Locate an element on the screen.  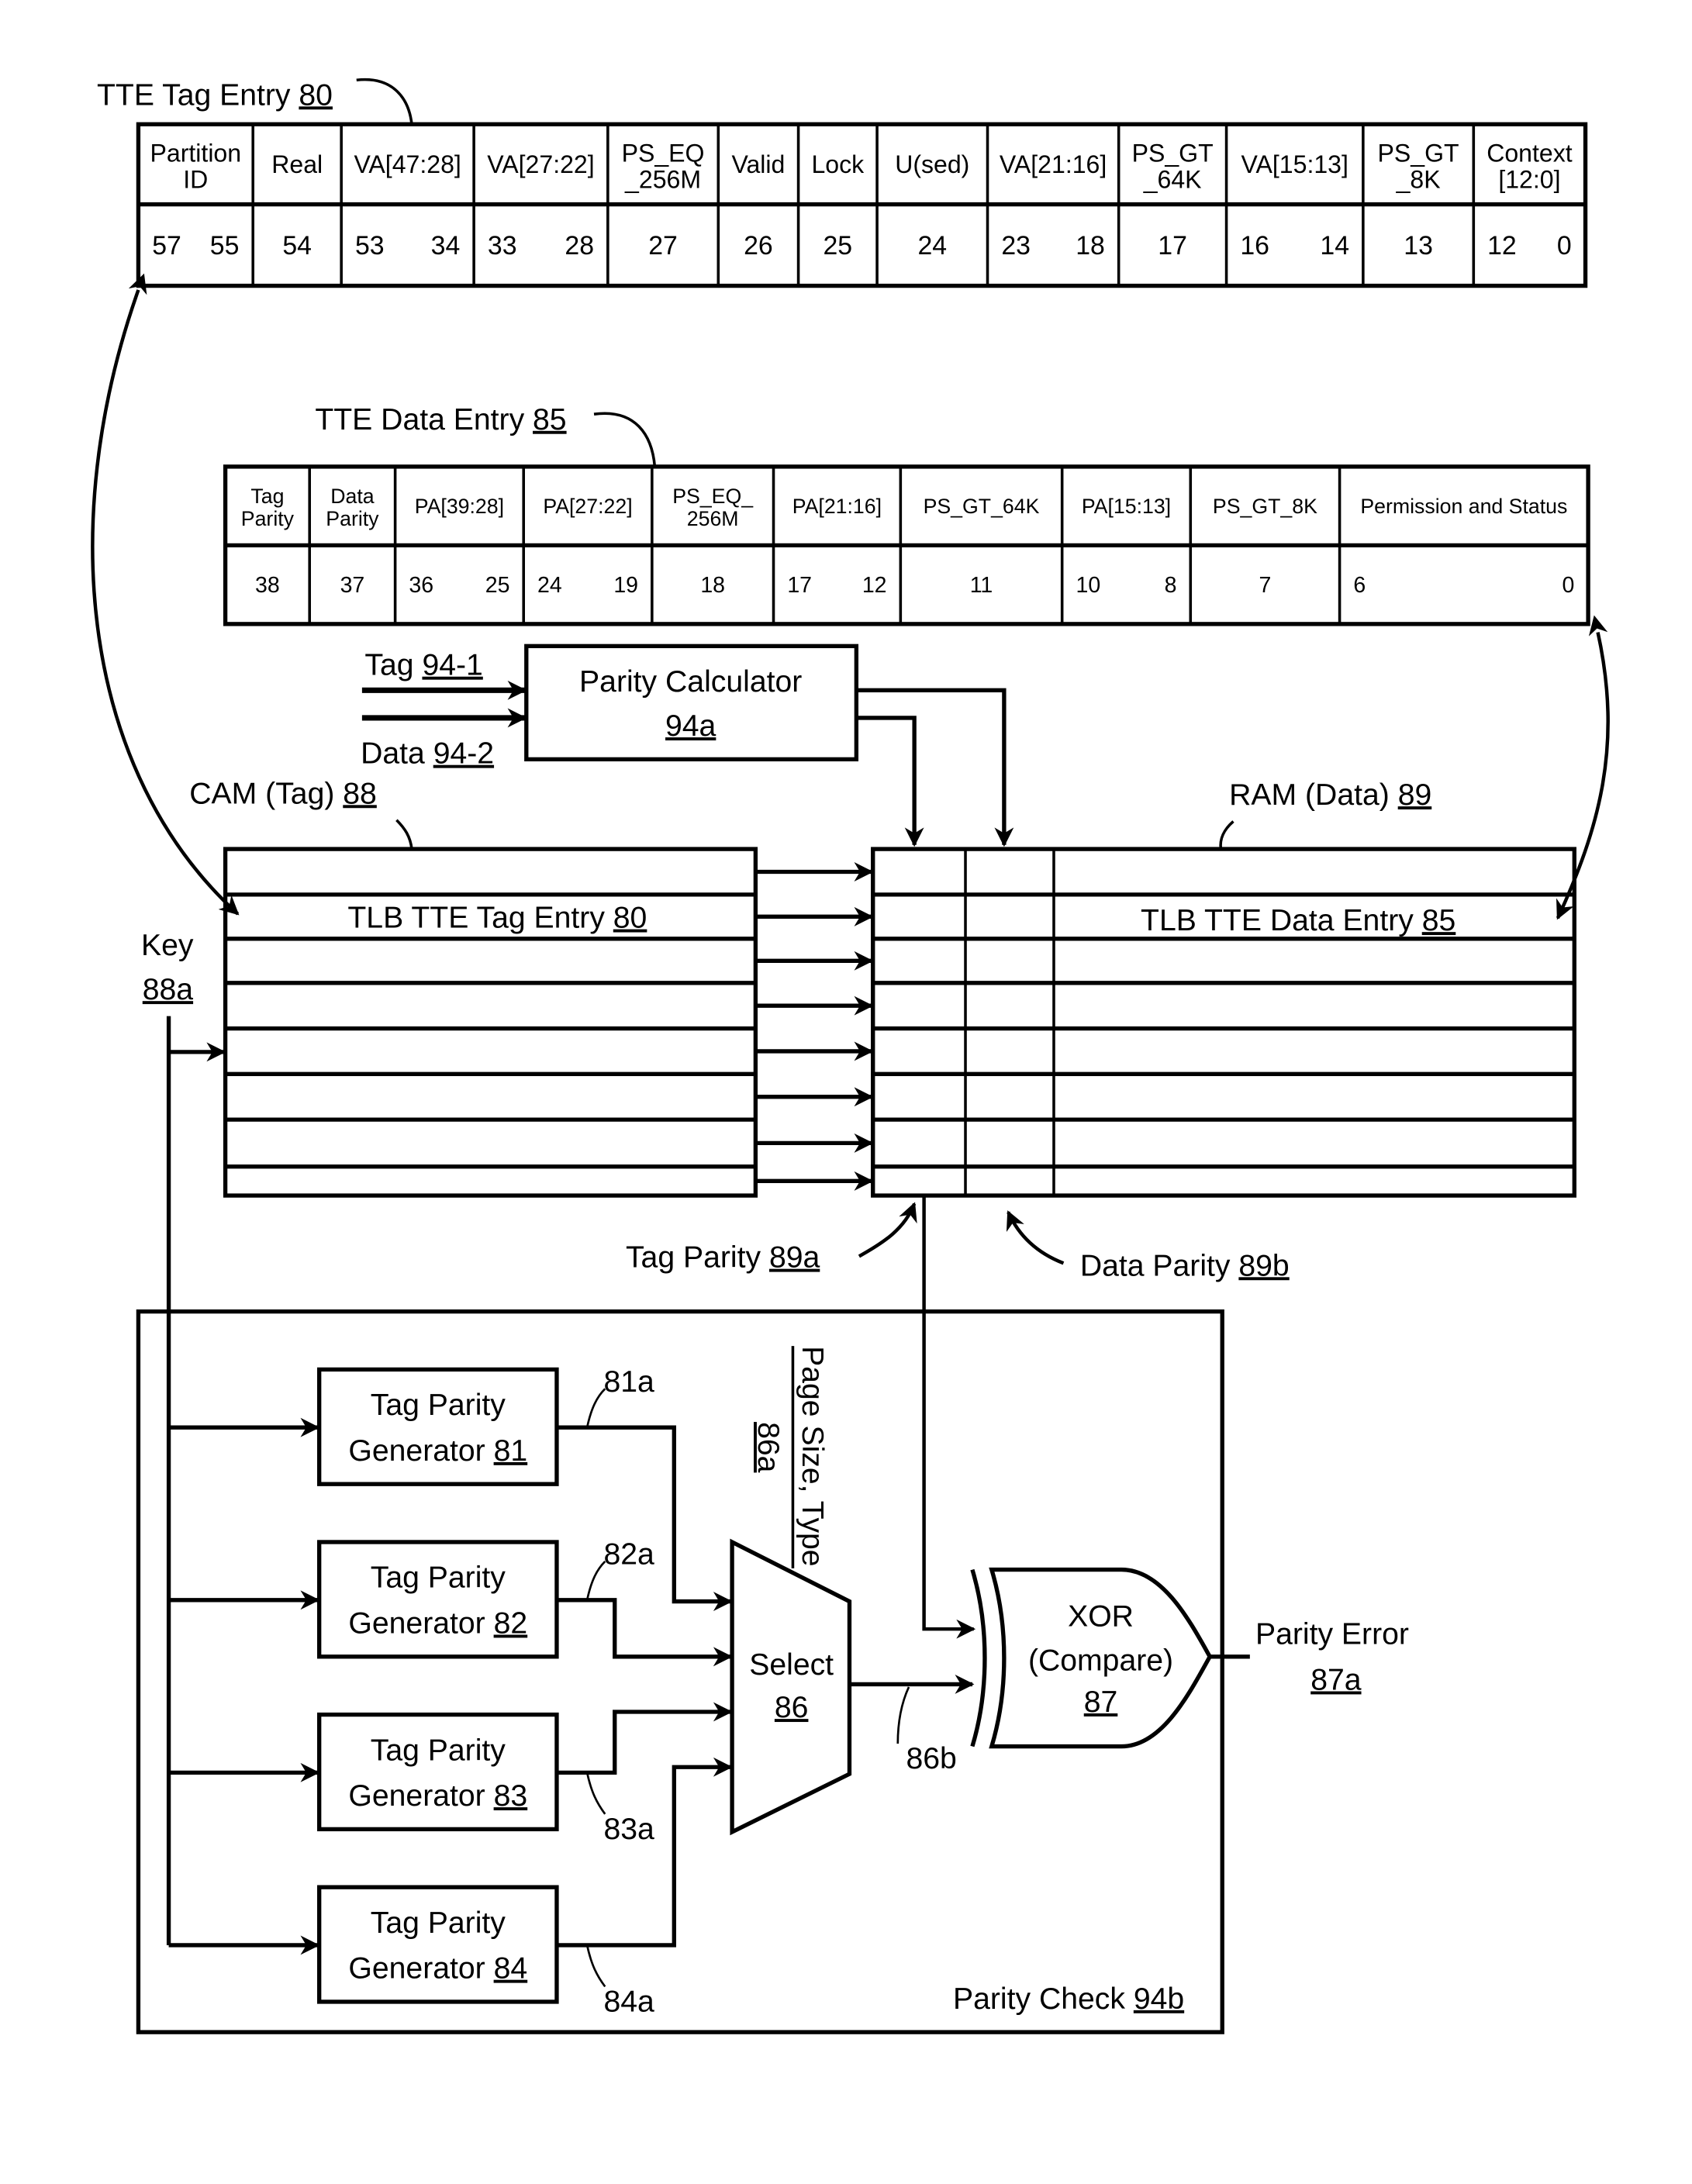
field-name: VA[15:13] is located at coordinates (1294, 164).